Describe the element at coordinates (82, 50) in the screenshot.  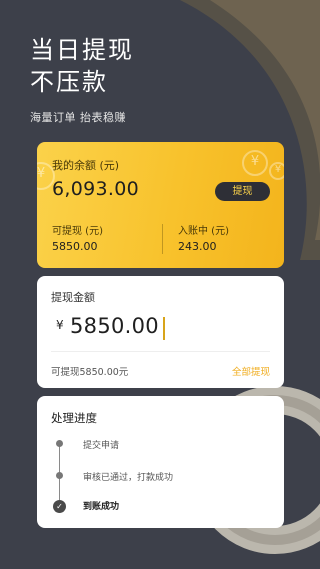
I see `hero-title-line1: 当日提现` at that location.